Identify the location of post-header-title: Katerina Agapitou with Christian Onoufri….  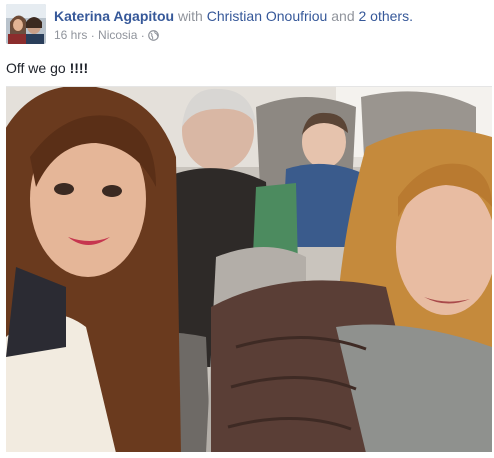
(271, 16).